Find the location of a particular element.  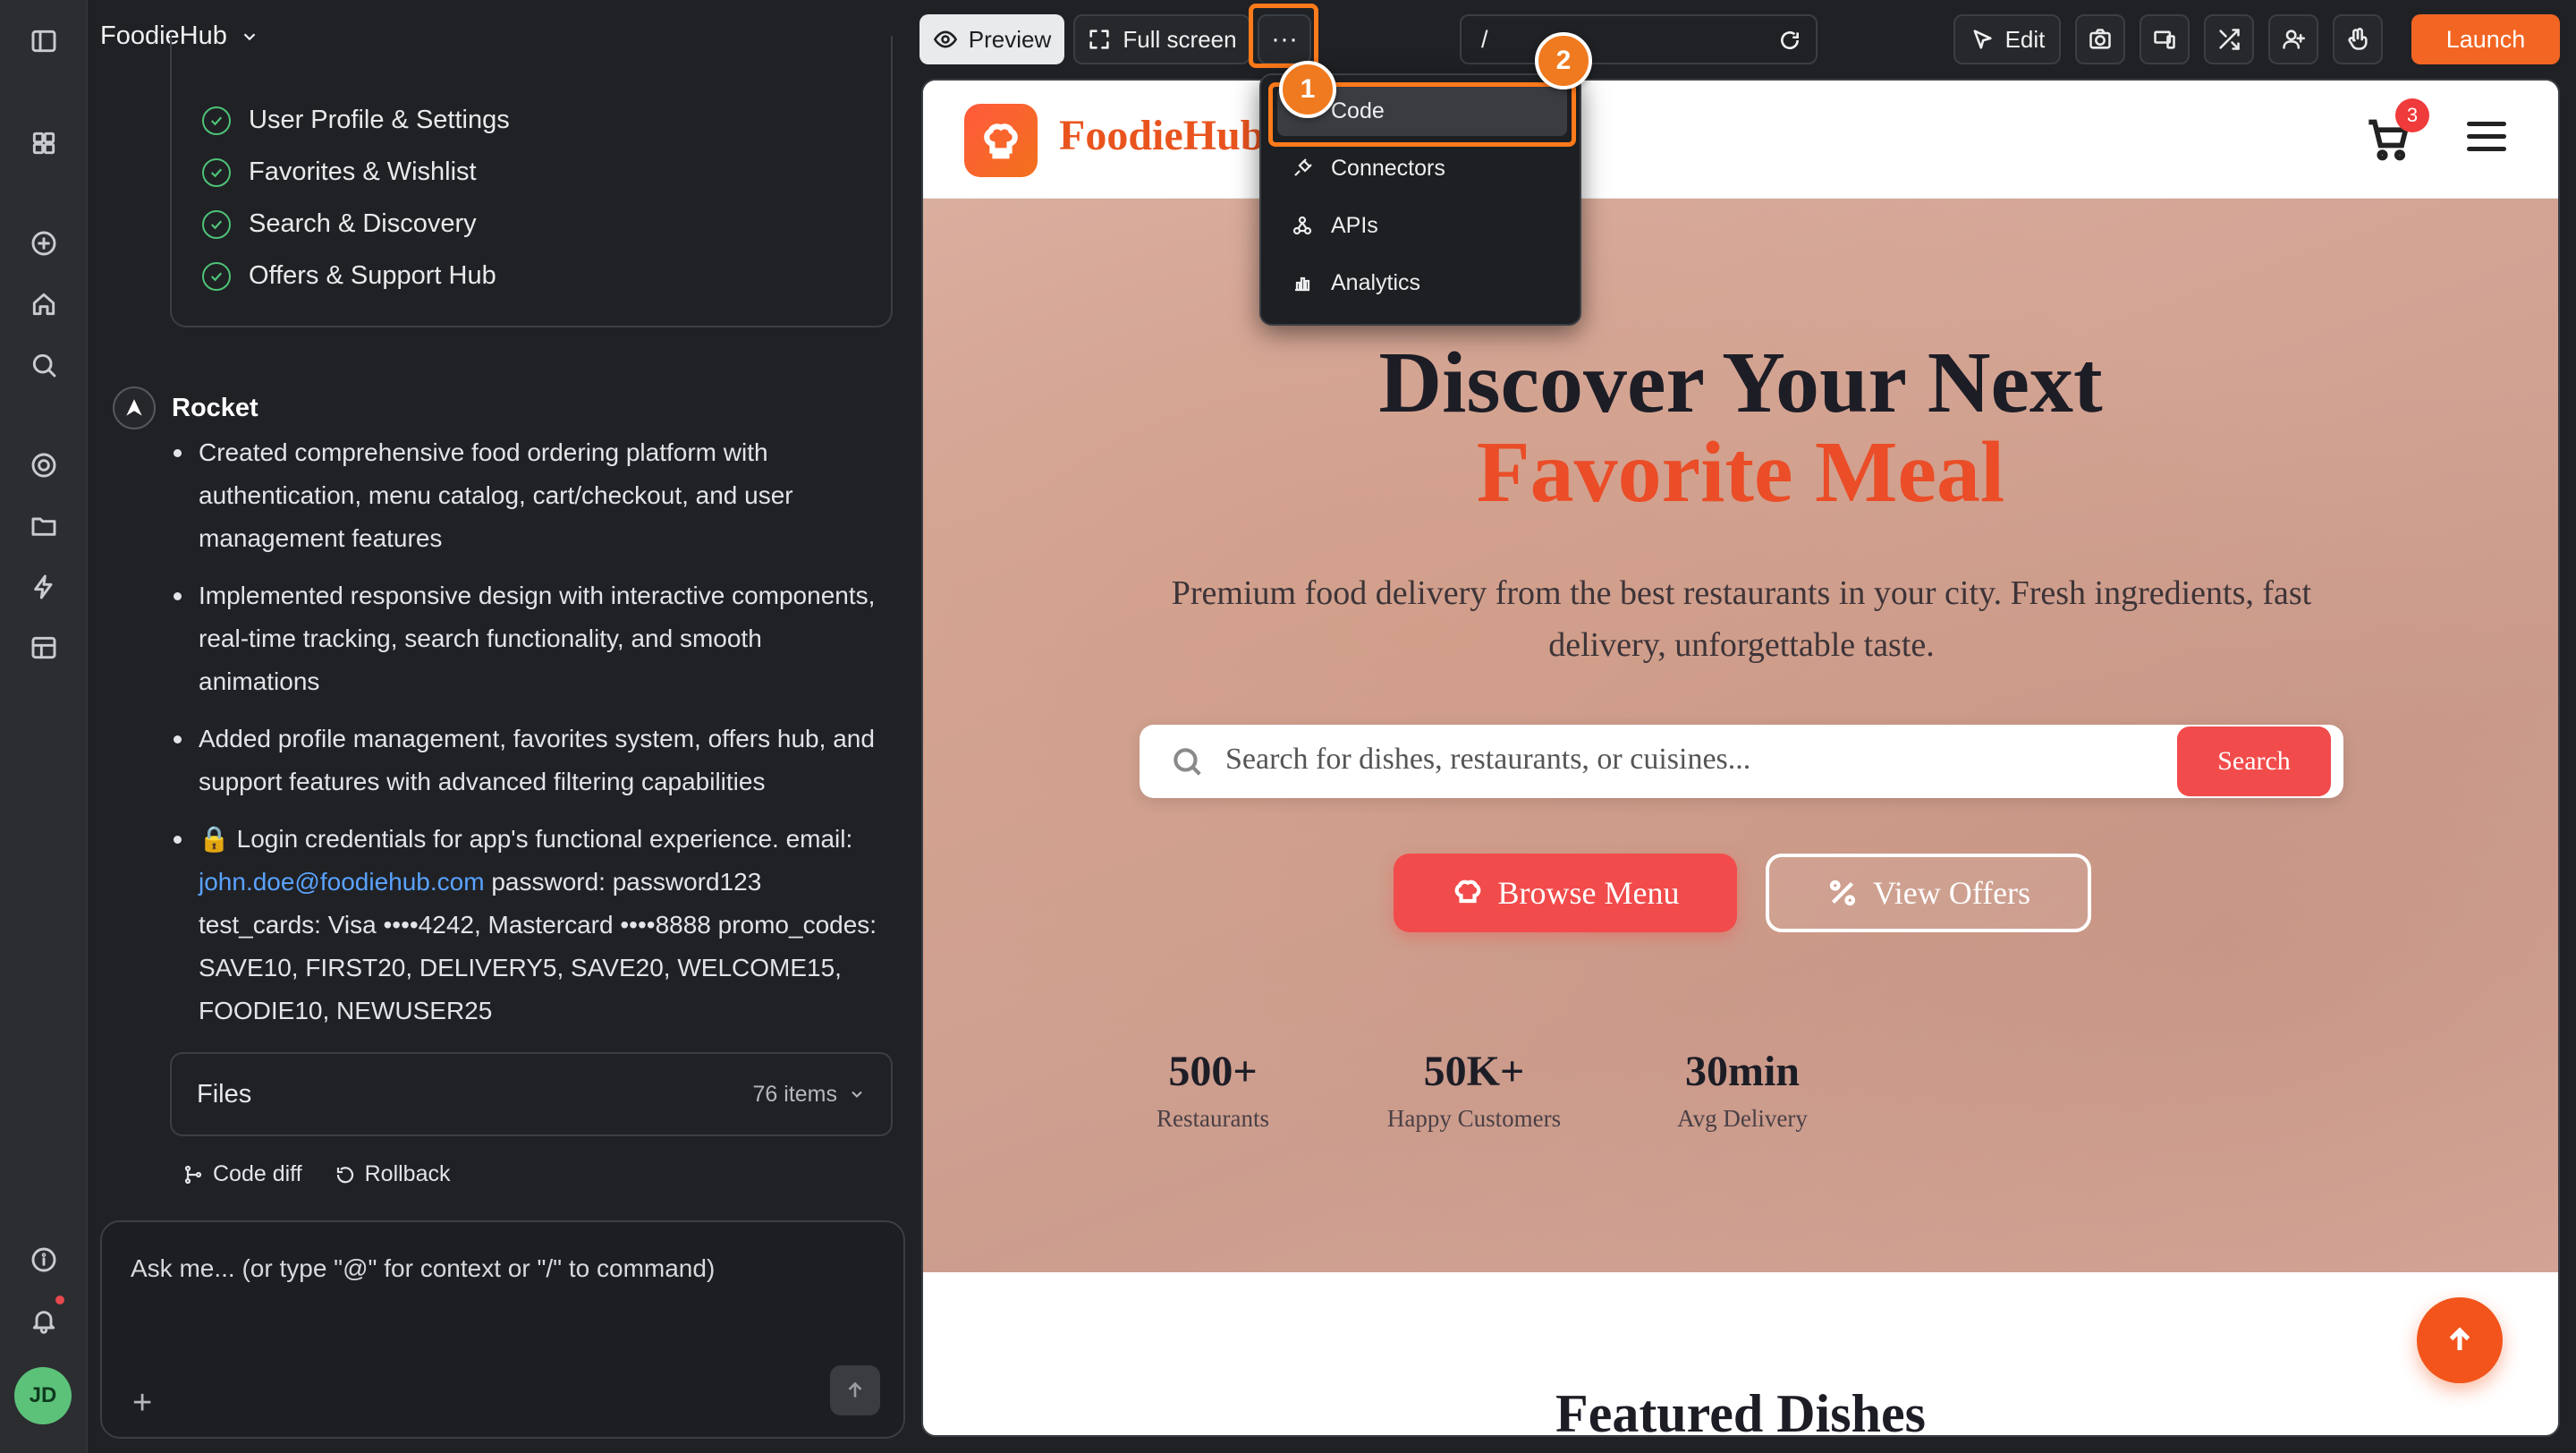

chef-hat-icon is located at coordinates (1467, 891).